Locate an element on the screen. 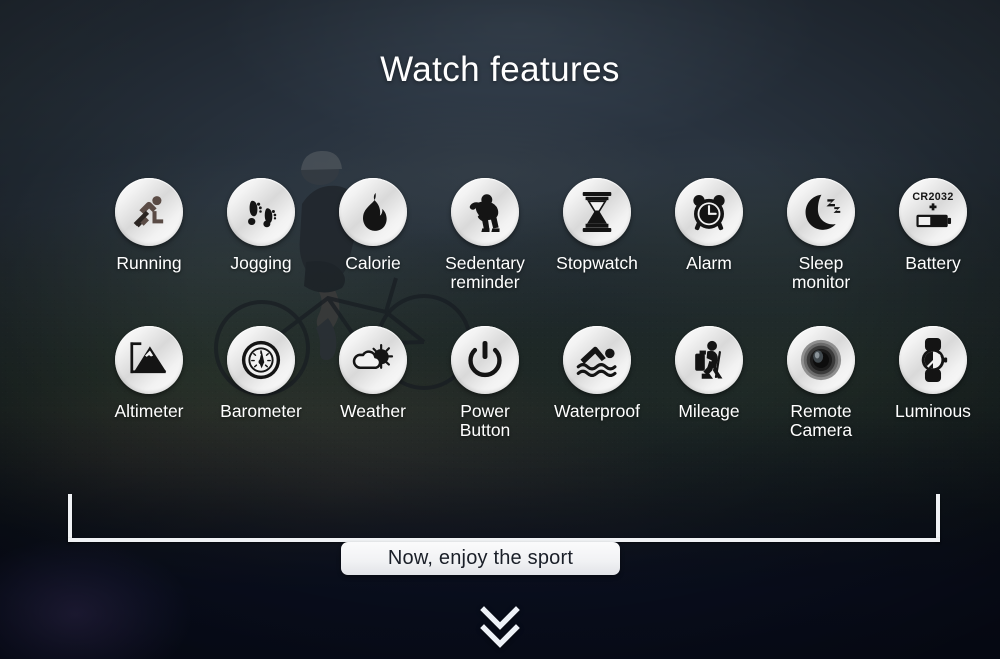 This screenshot has width=1000, height=659. feature-label: Luminous is located at coordinates (933, 411).